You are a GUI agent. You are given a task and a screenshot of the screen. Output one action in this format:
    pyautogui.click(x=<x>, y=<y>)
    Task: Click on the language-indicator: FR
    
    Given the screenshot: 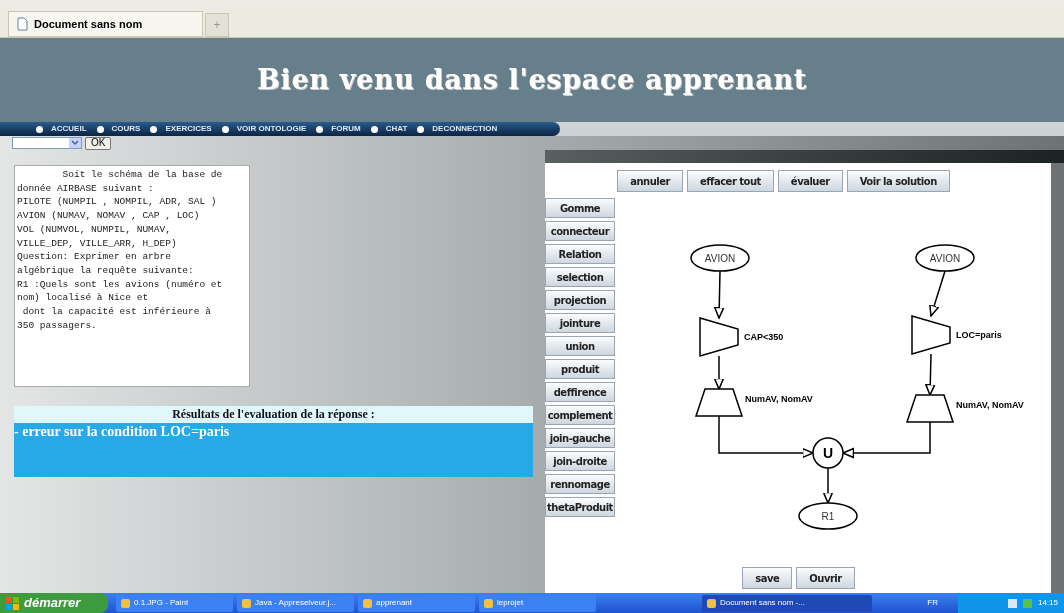 What is the action you would take?
    pyautogui.click(x=932, y=603)
    